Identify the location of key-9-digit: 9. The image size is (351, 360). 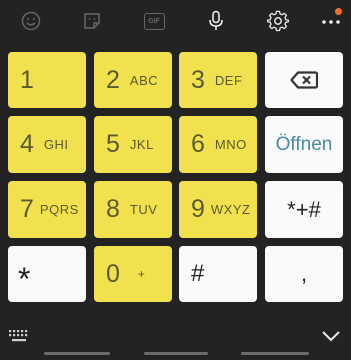
(198, 209).